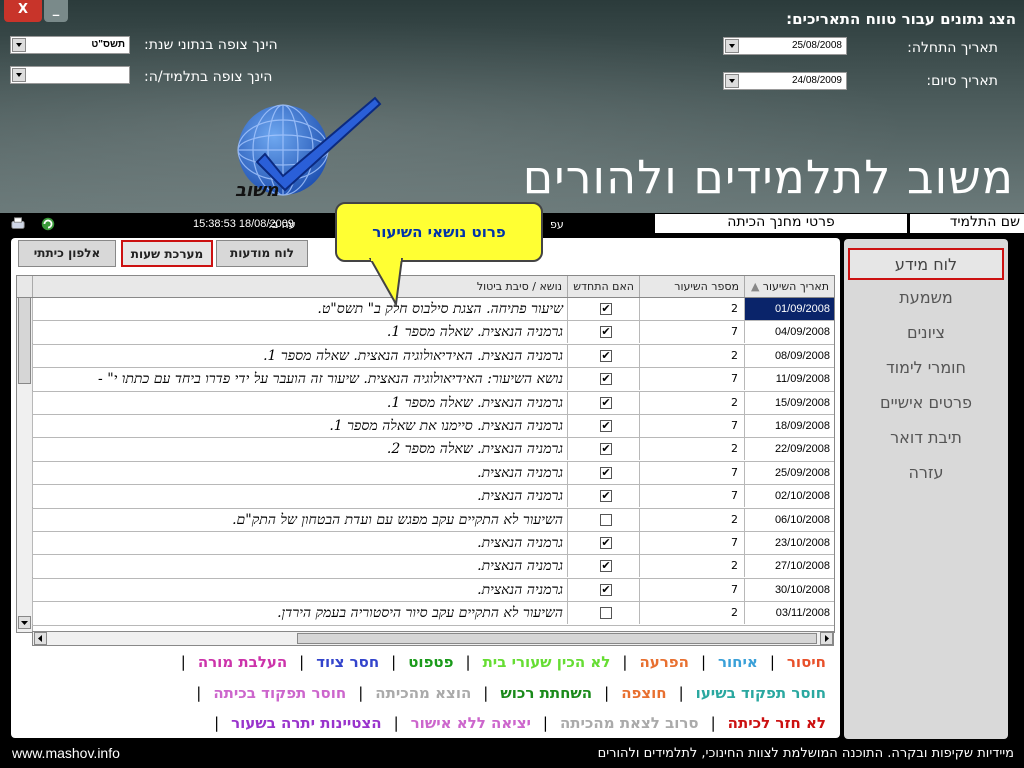 The height and width of the screenshot is (768, 1024). What do you see at coordinates (785, 81) in the screenshot?
I see `end-date-picker: 24/08/2009` at bounding box center [785, 81].